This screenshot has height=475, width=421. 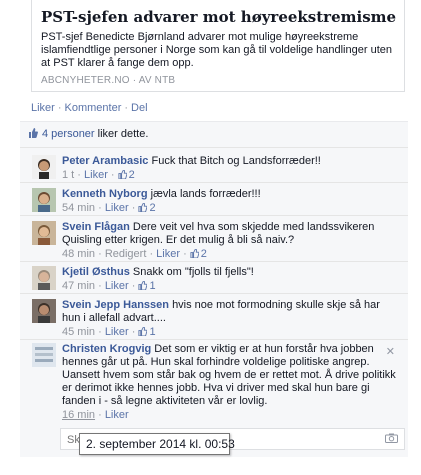 I want to click on comment-meta: 48 min · Redigert · Liker · 2, so click(x=134, y=254).